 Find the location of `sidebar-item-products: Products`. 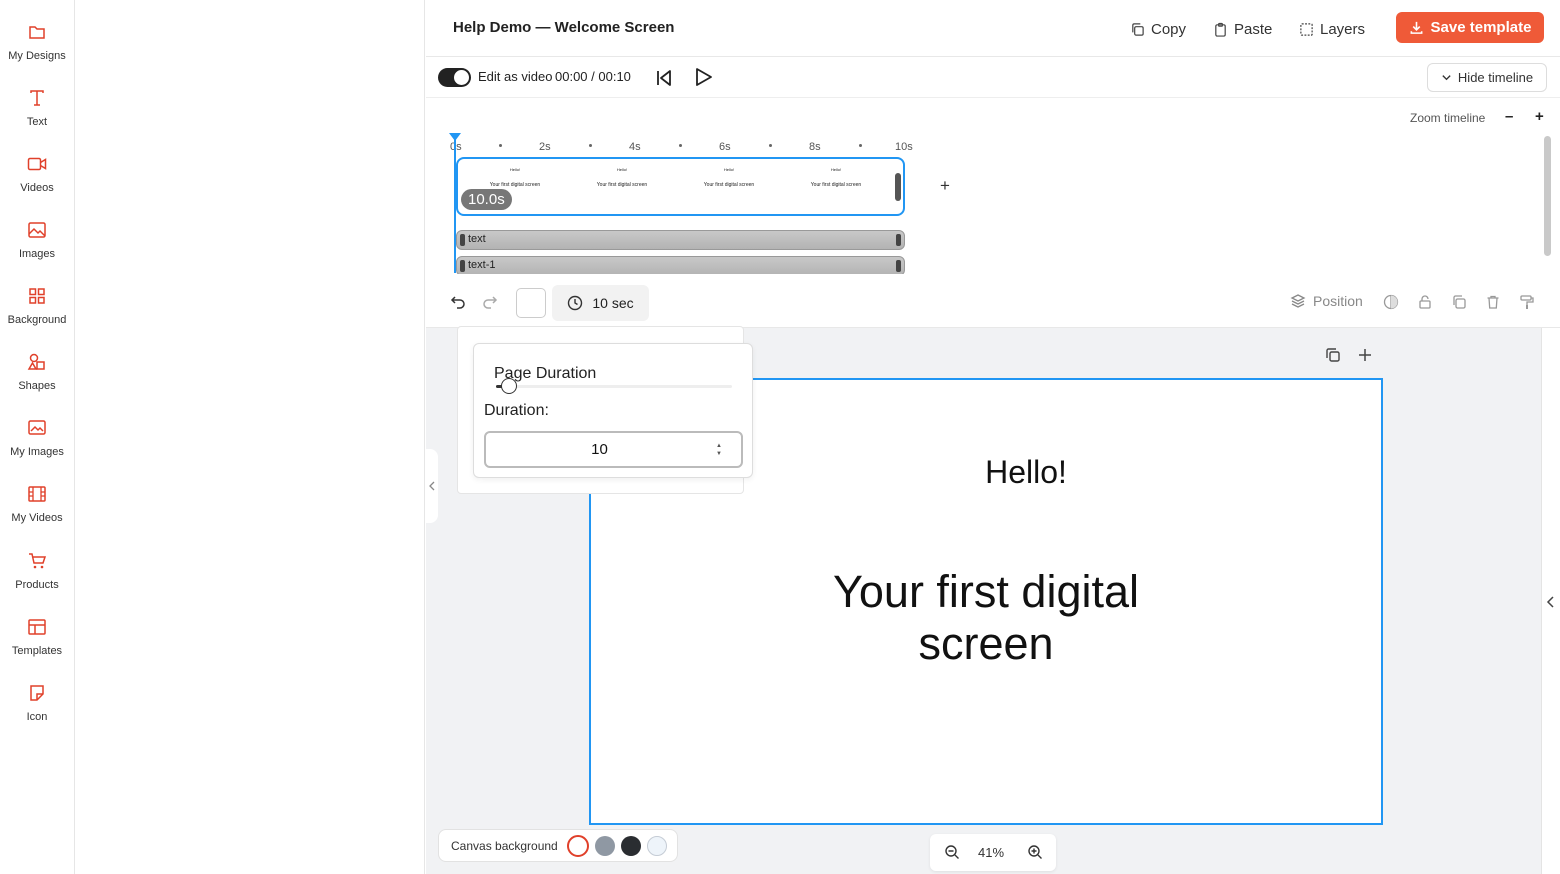

sidebar-item-products: Products is located at coordinates (37, 581).